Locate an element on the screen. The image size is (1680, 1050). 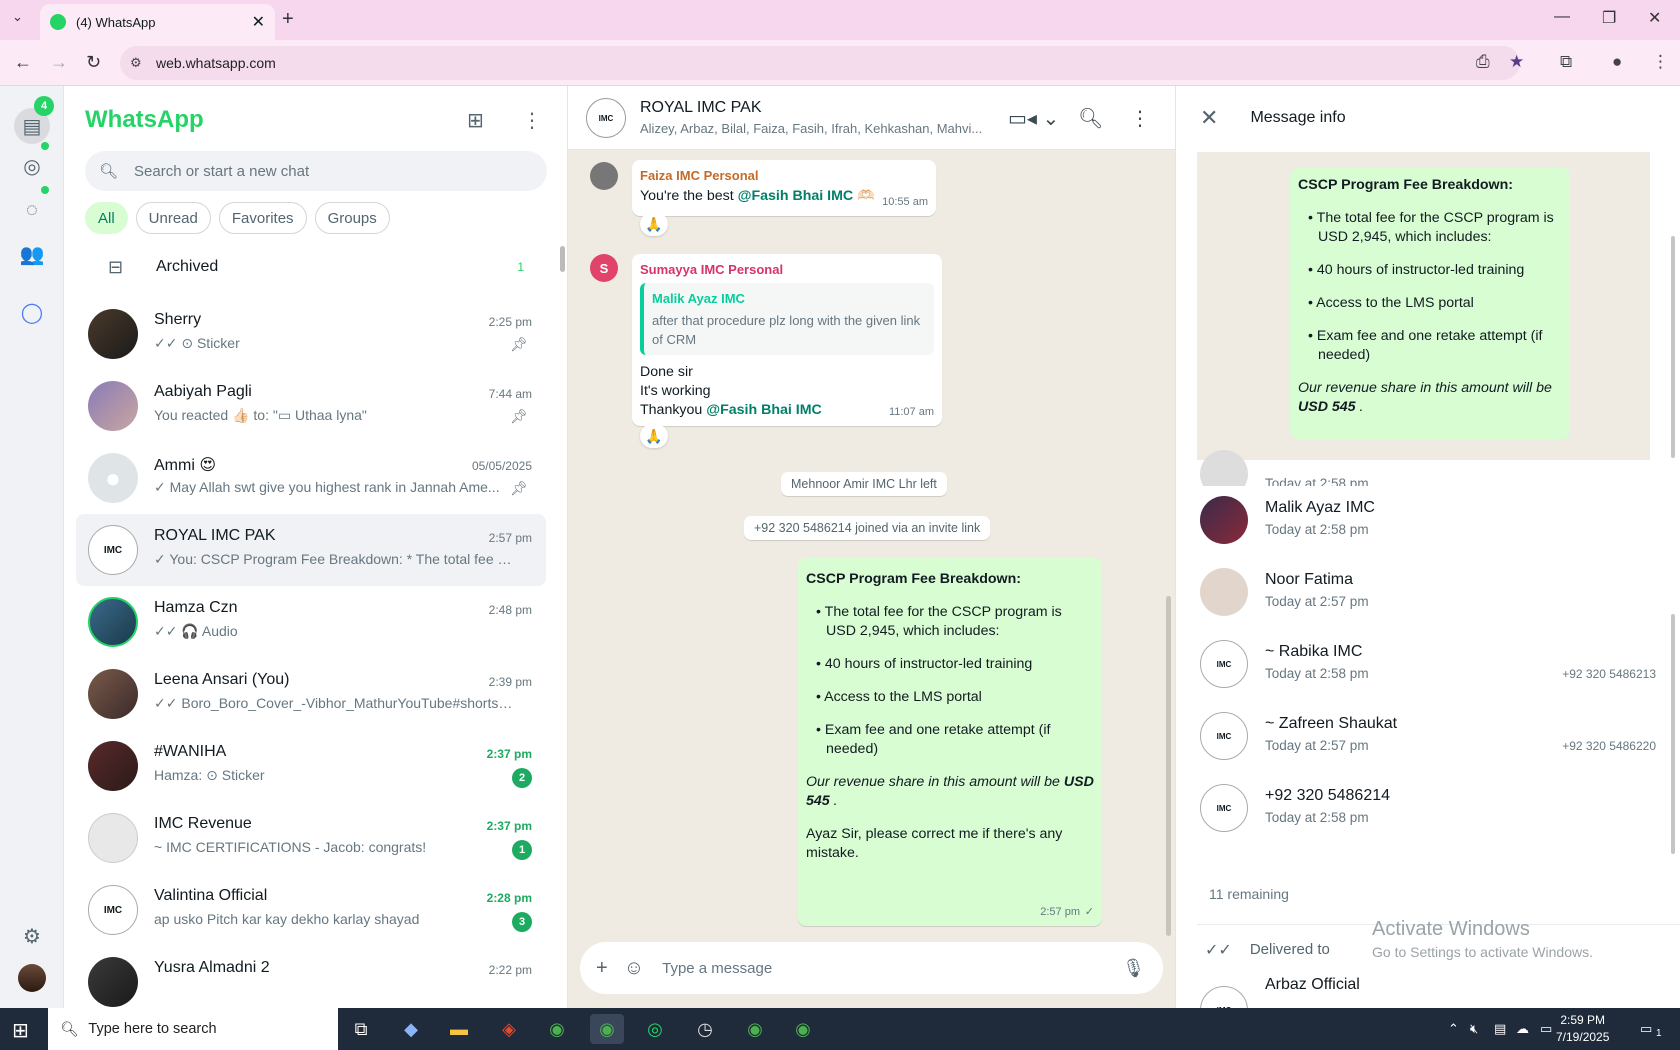
chat-time: 2:37 pm is located at coordinates (509, 826).